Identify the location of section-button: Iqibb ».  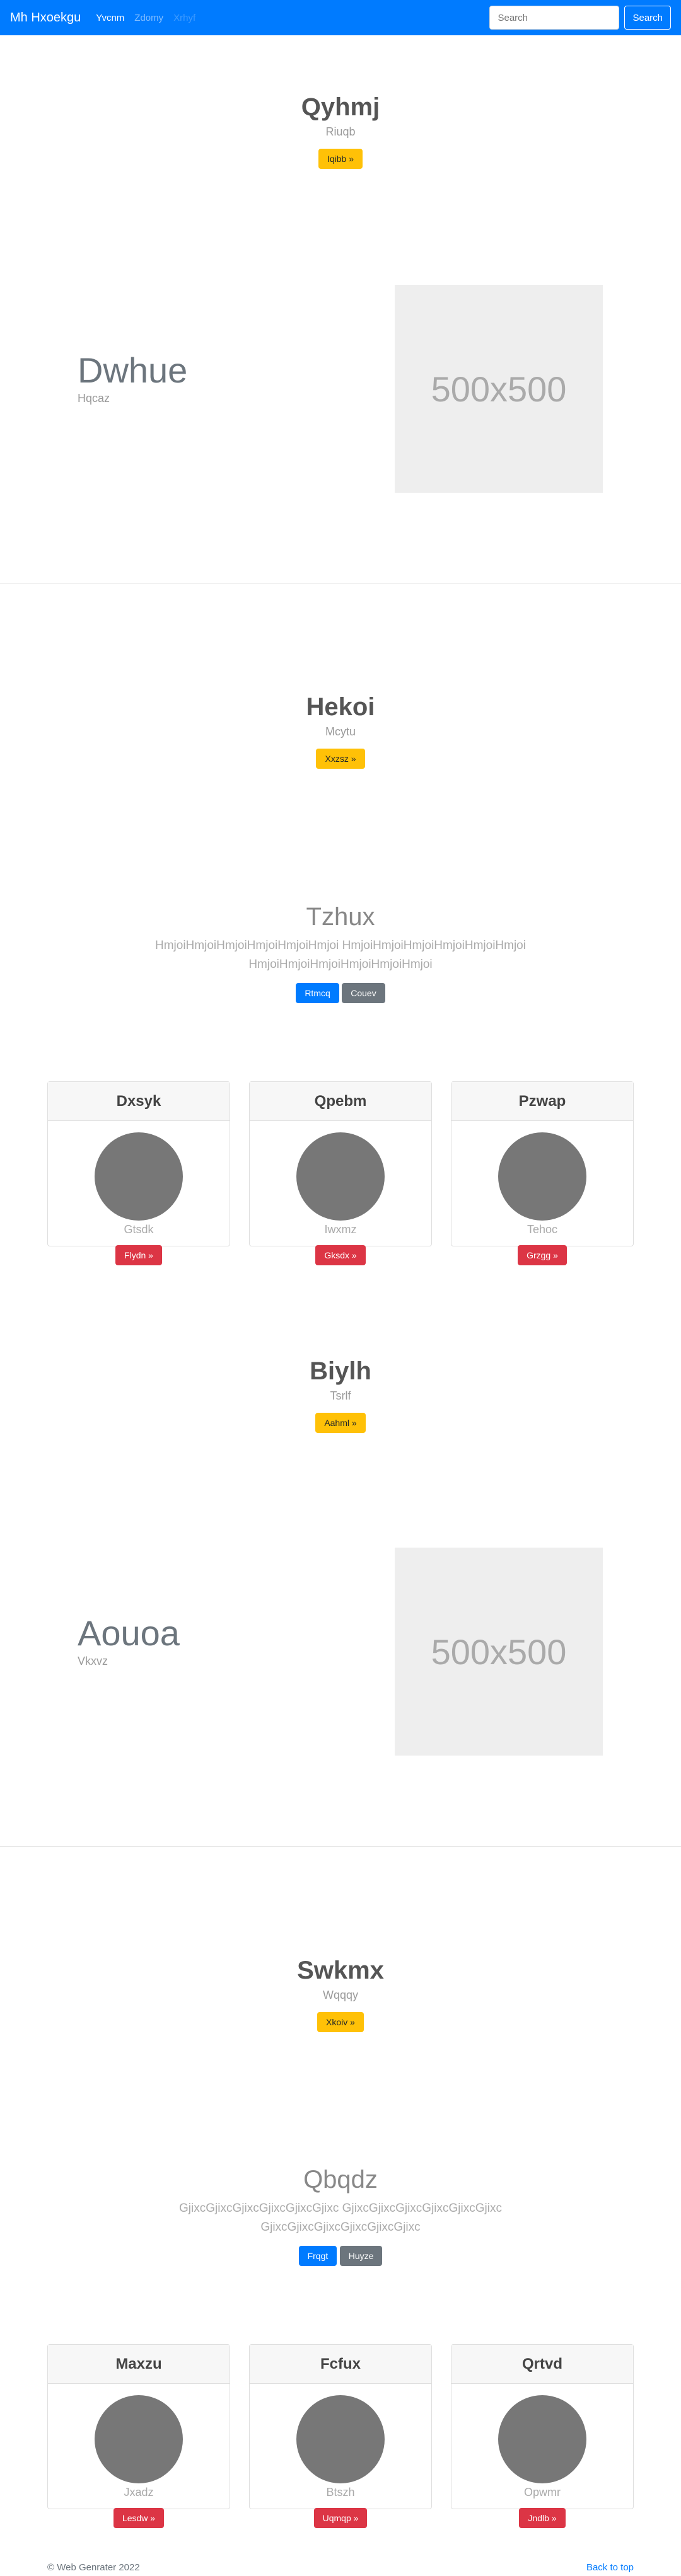
(340, 159).